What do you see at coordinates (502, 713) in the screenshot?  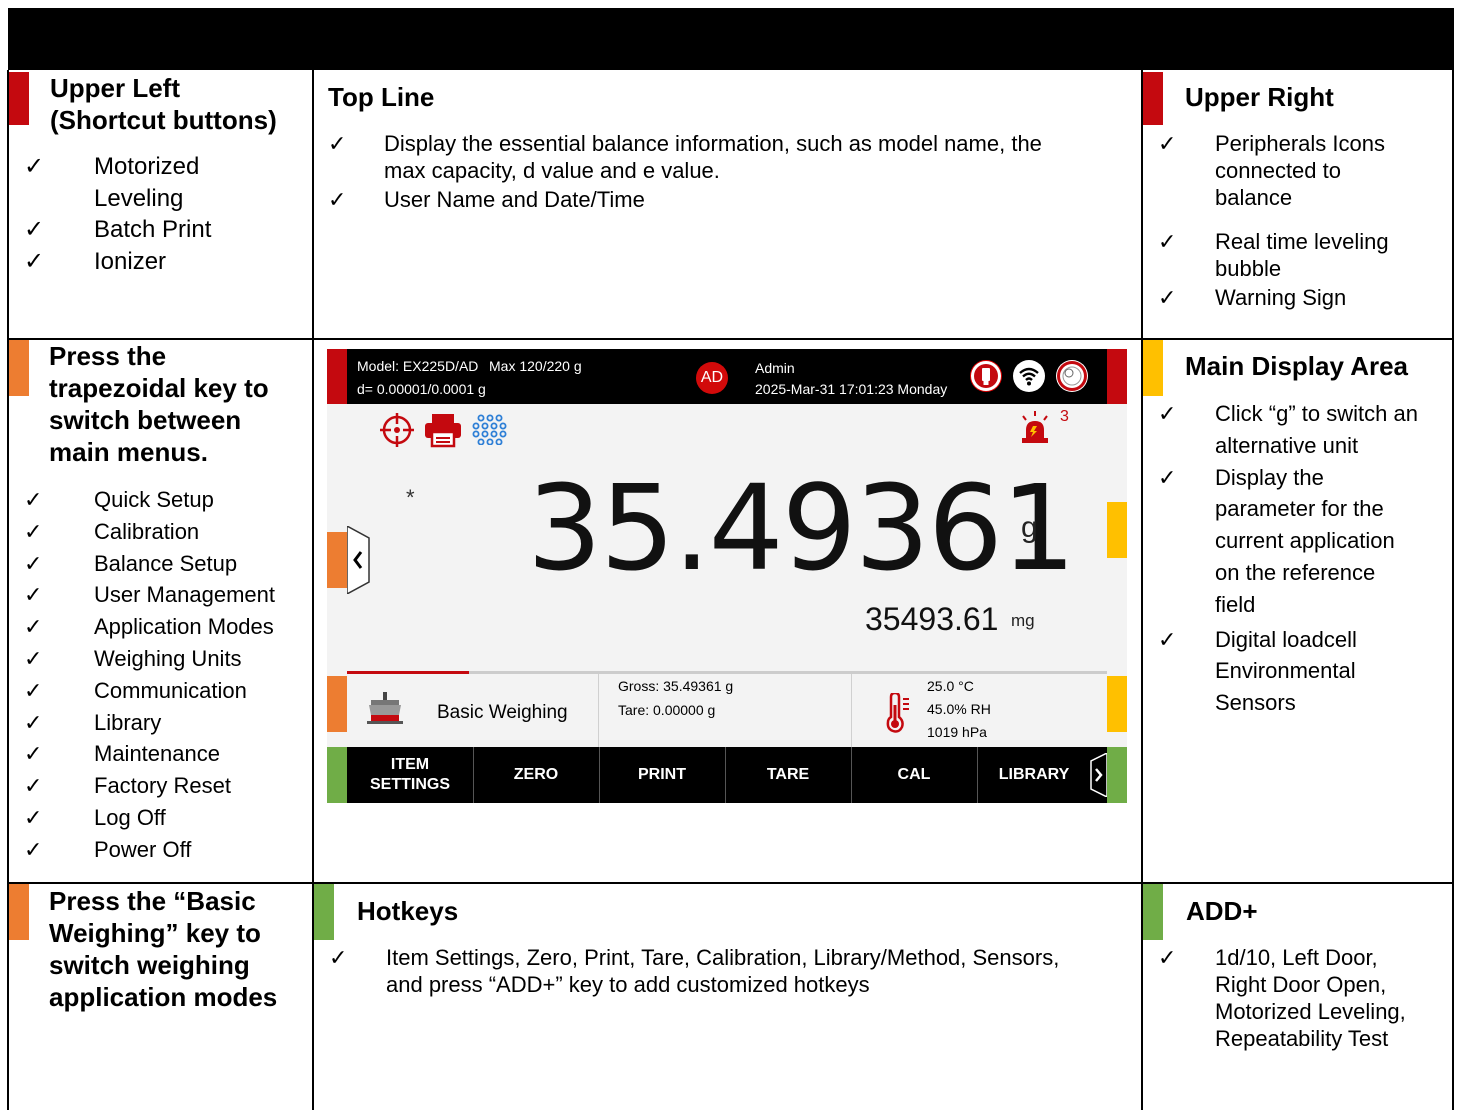 I see `basic-weighing-key: Basic Weighing` at bounding box center [502, 713].